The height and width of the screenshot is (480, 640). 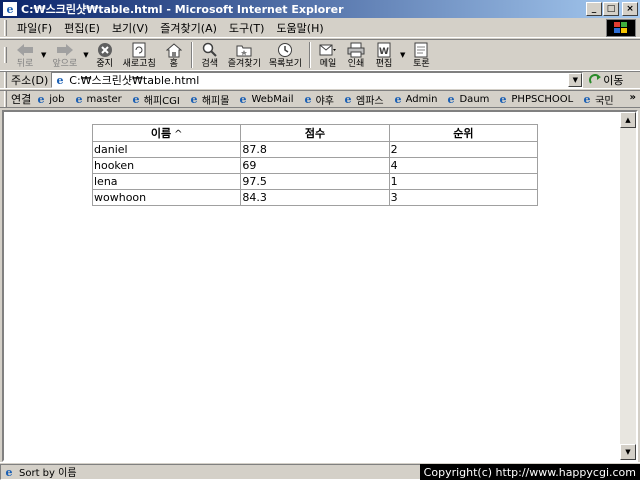 I want to click on home-label: 홈, so click(x=173, y=64).